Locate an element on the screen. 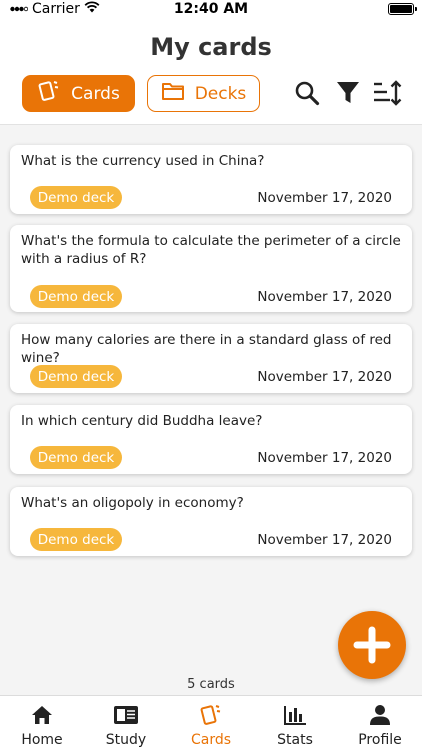  user-icon is located at coordinates (380, 715).